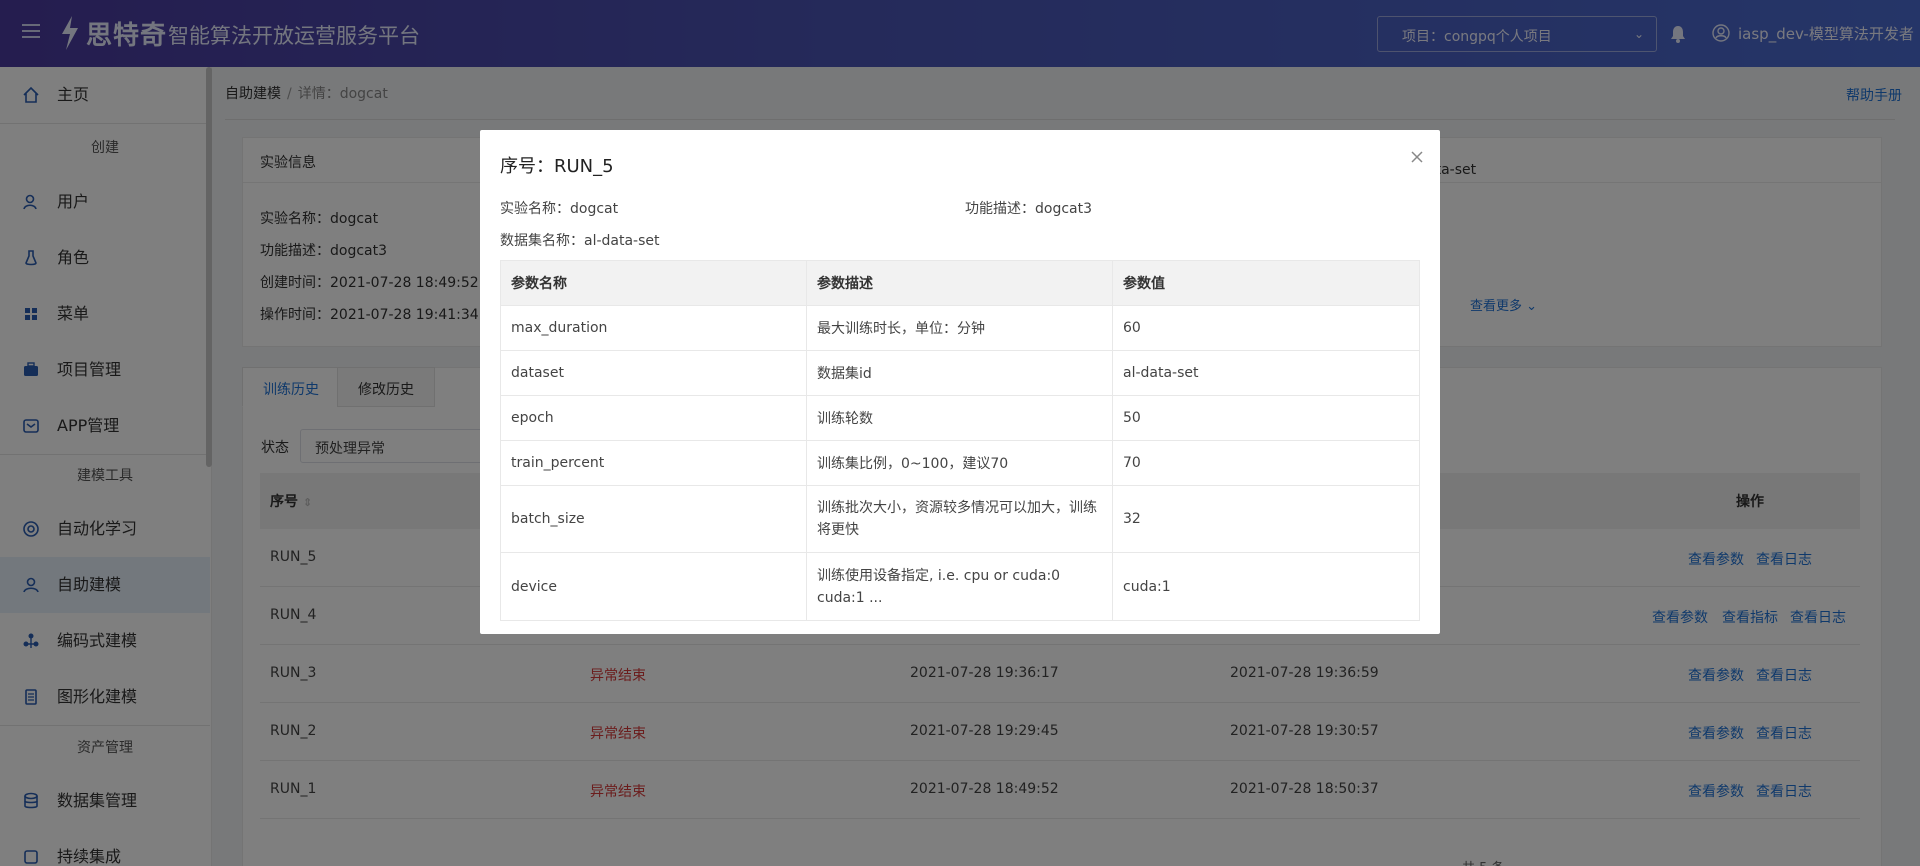 The height and width of the screenshot is (866, 1920). I want to click on param-row: max_duration 最大训练时长，单位：分钟 60, so click(960, 328).